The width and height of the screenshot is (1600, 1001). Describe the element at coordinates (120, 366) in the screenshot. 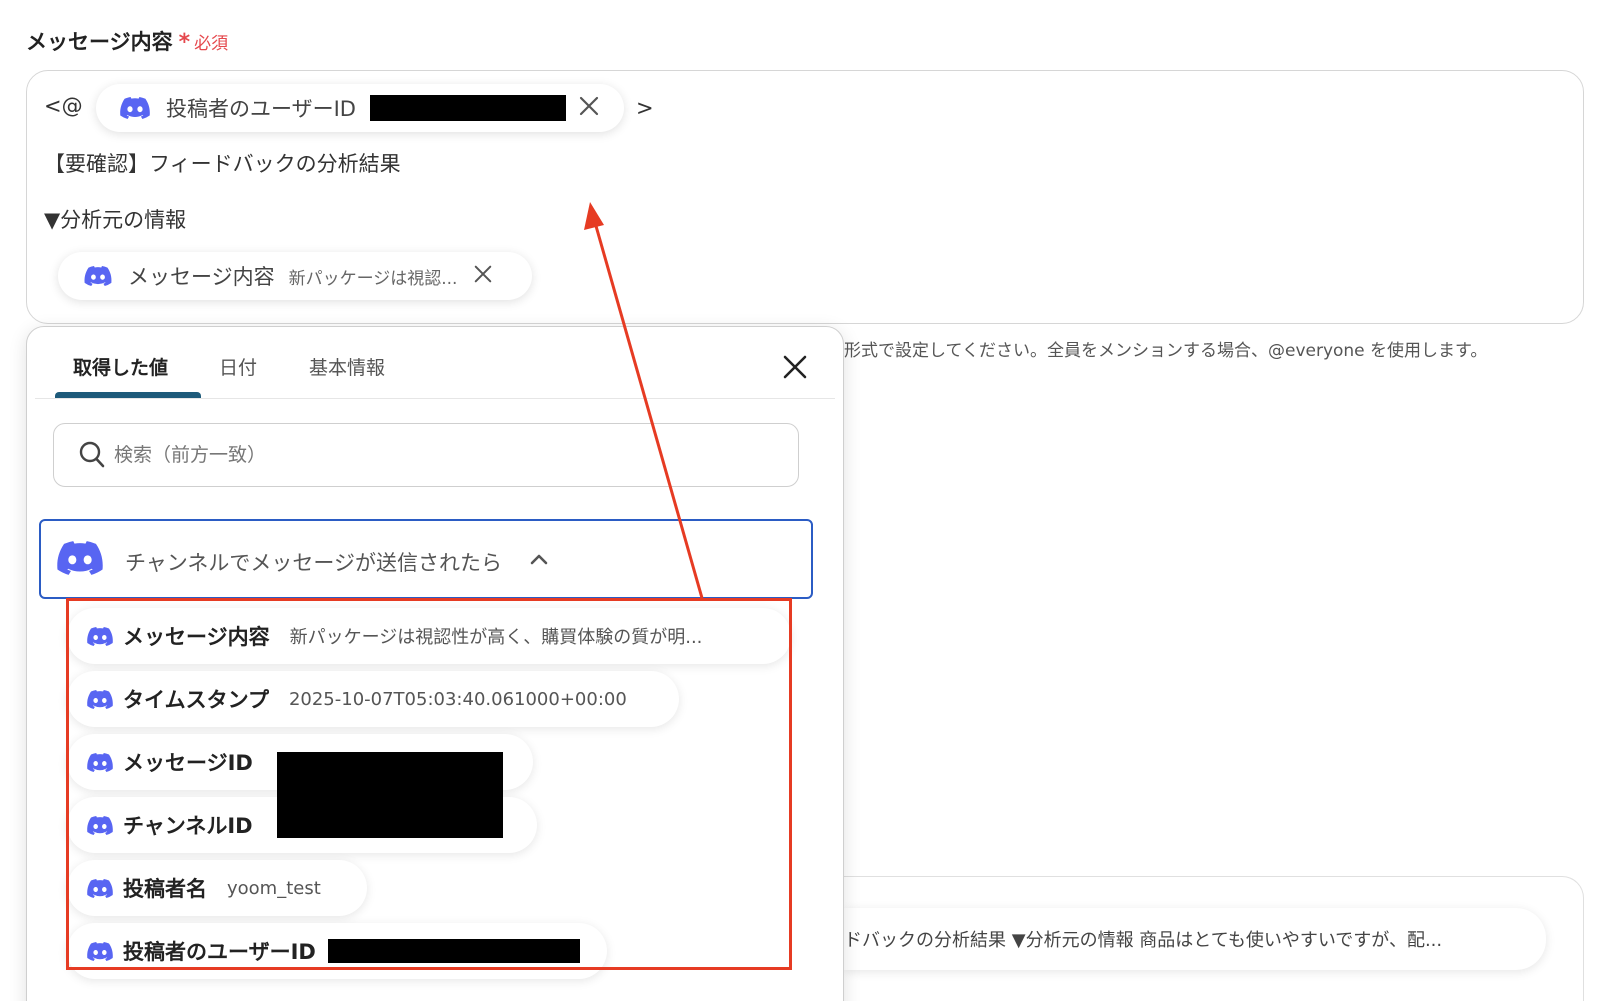

I see `tab-acquired-values: 取得した値` at that location.